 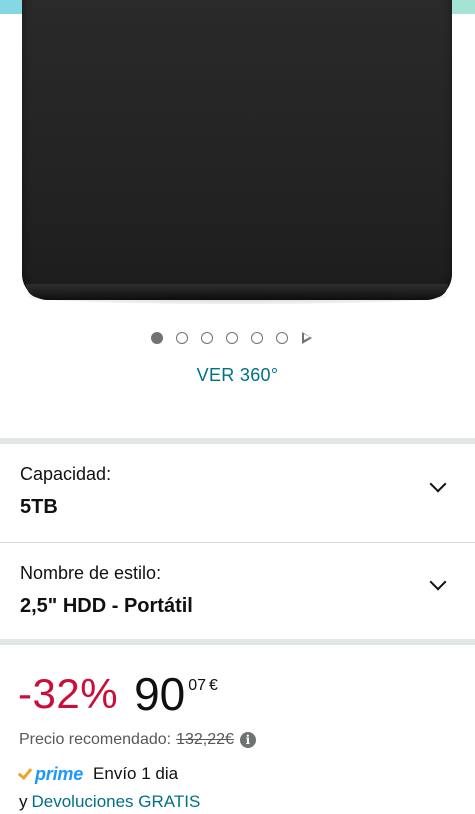 I want to click on product-image-shadow, so click(x=237, y=297).